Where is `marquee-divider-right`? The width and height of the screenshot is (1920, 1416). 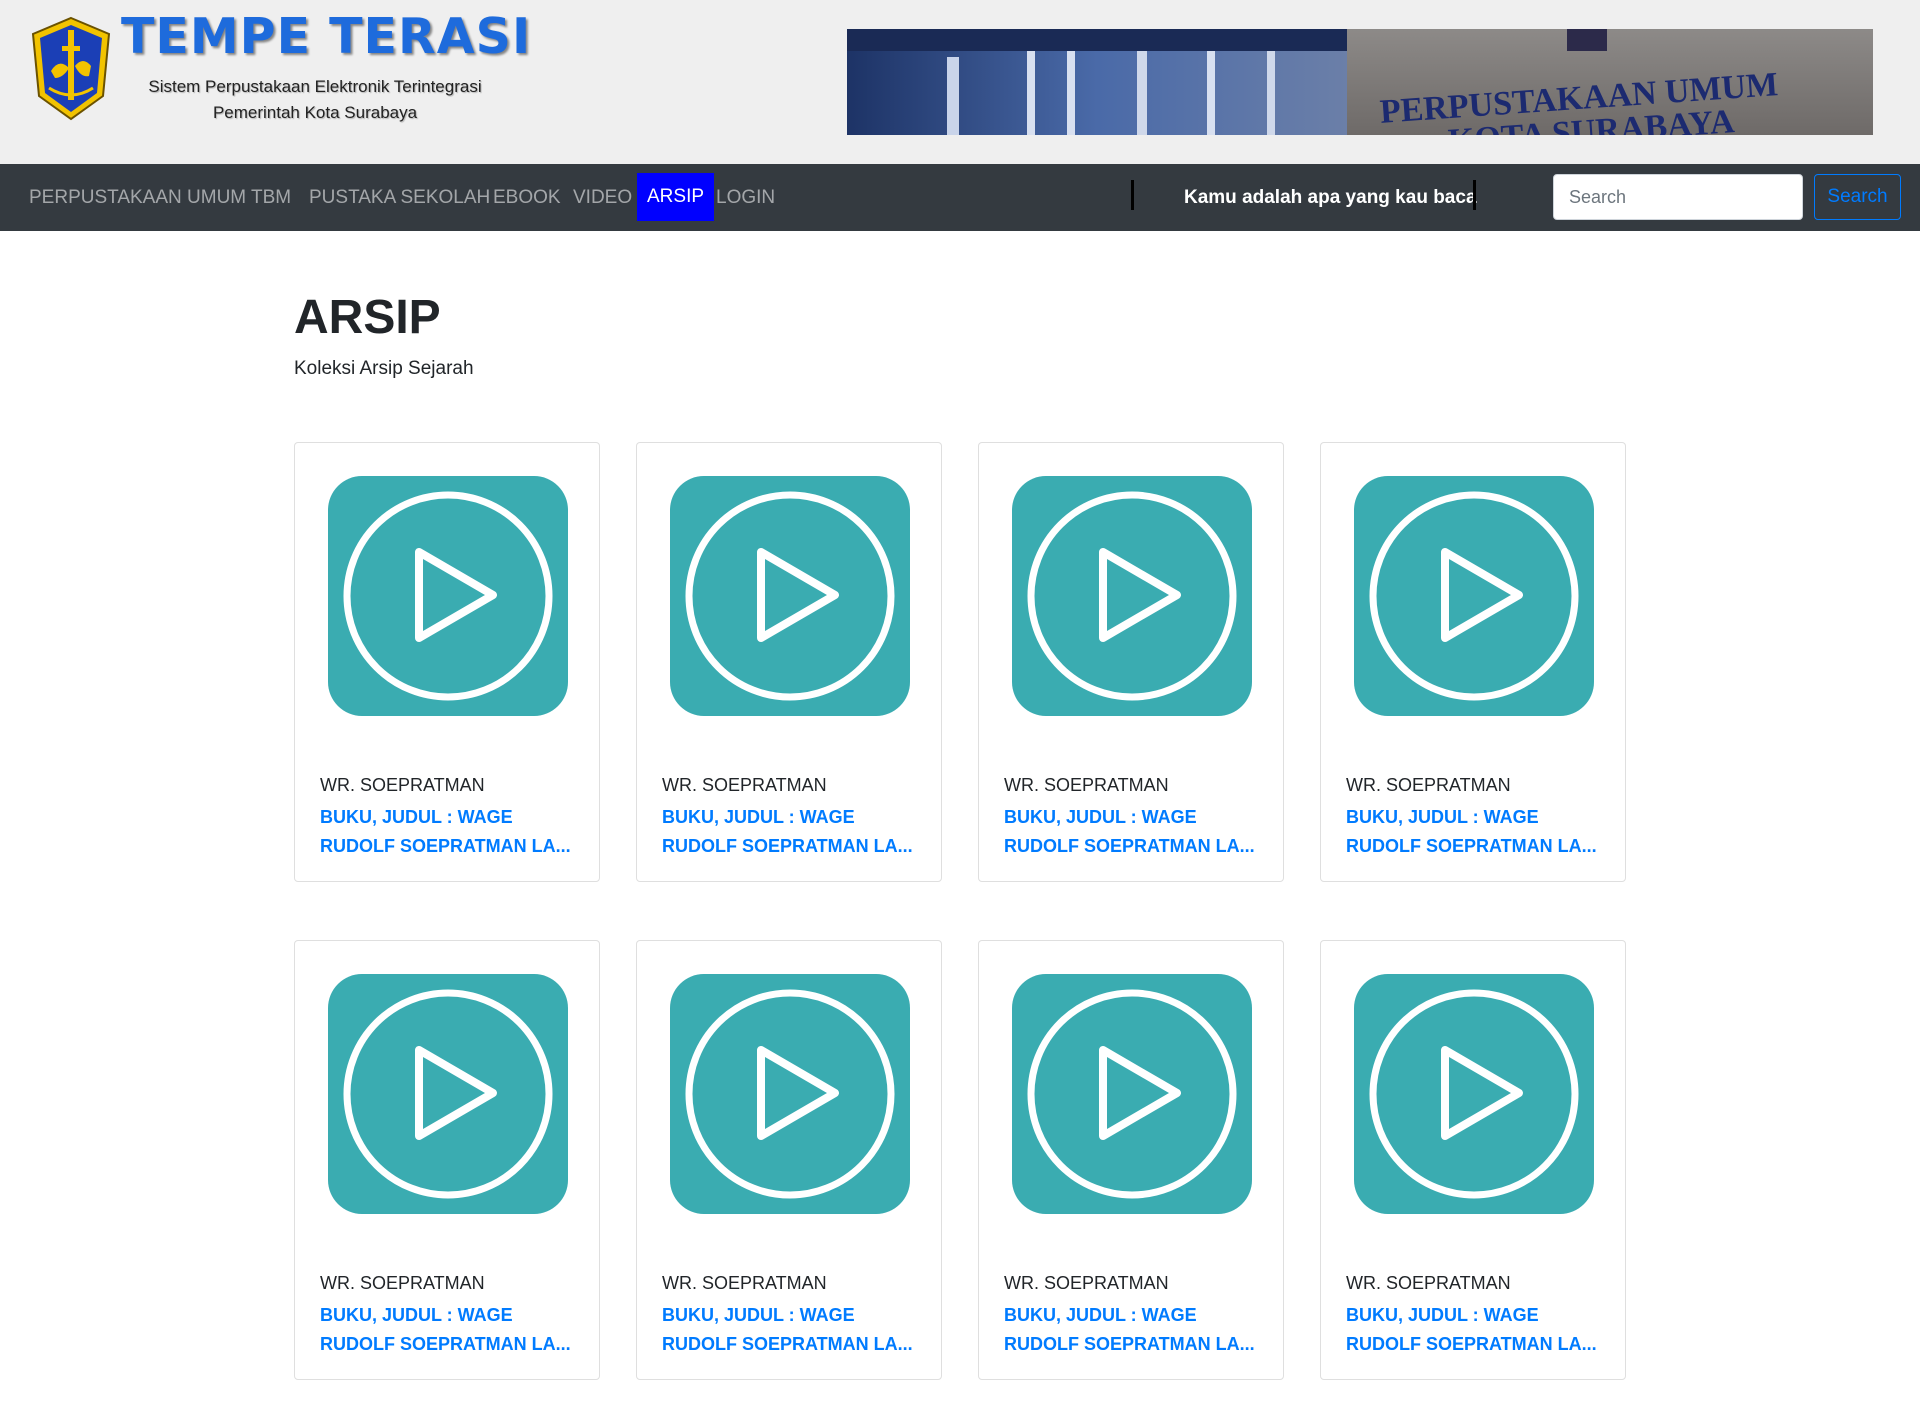 marquee-divider-right is located at coordinates (1474, 195).